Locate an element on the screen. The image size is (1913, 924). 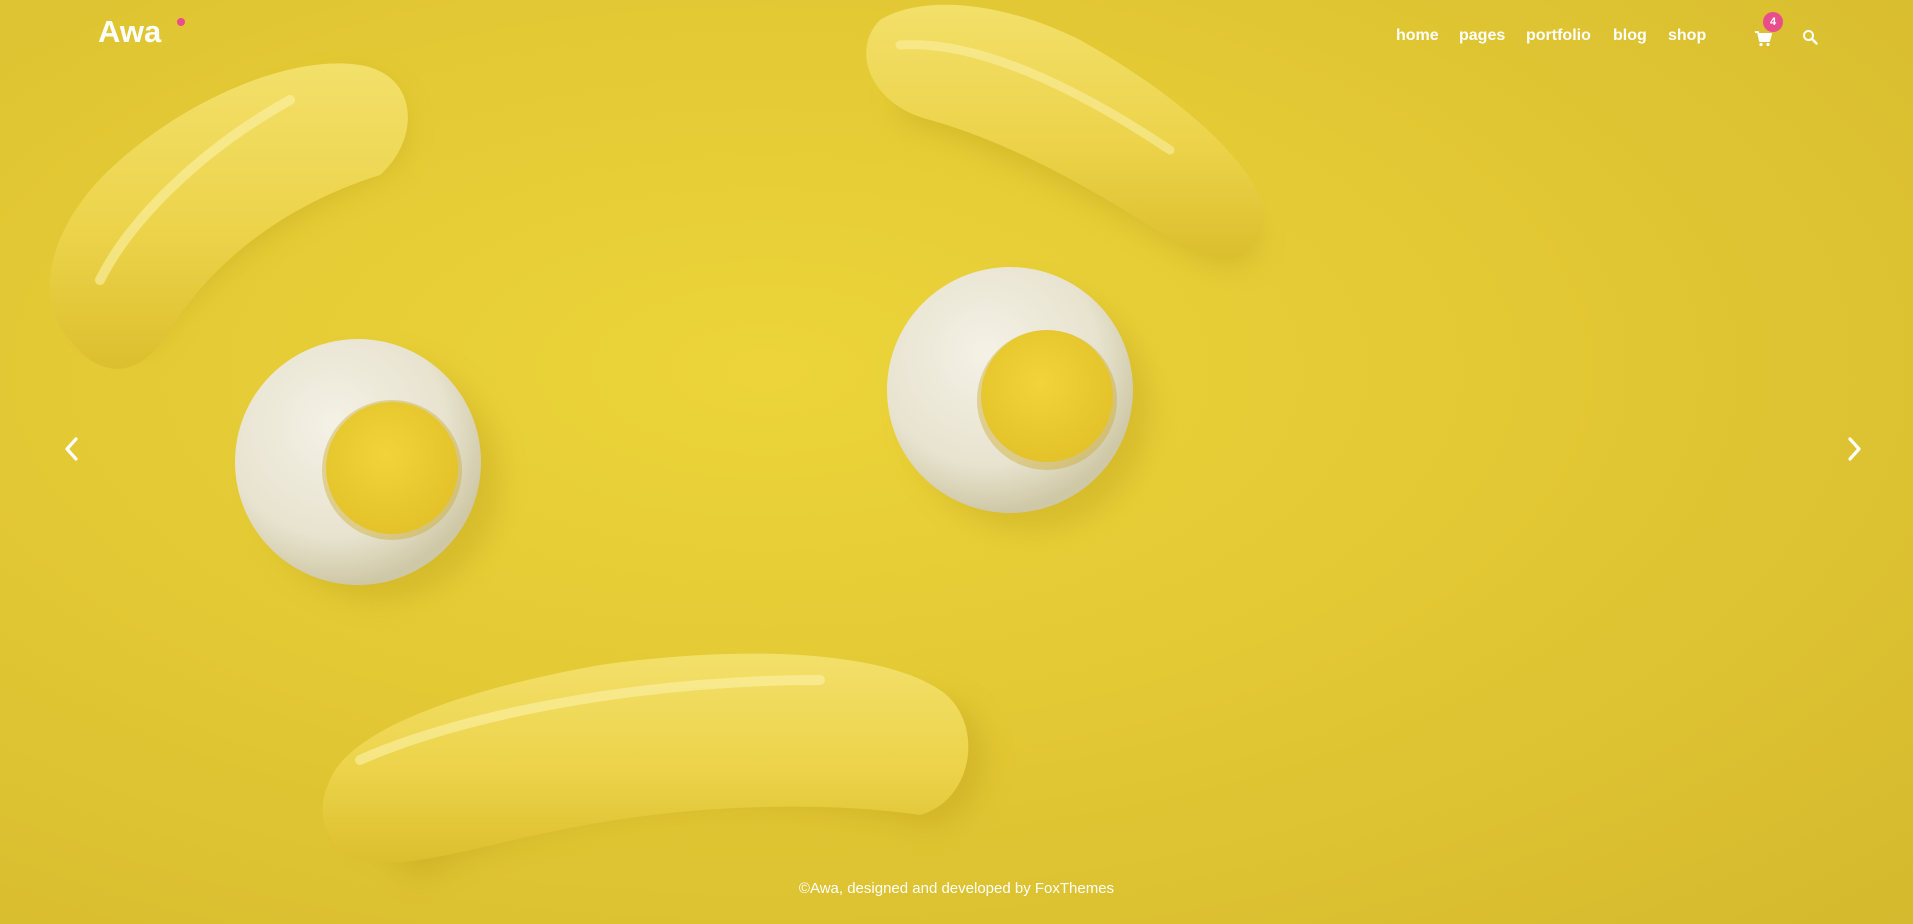
mouth-shape is located at coordinates (645, 758).